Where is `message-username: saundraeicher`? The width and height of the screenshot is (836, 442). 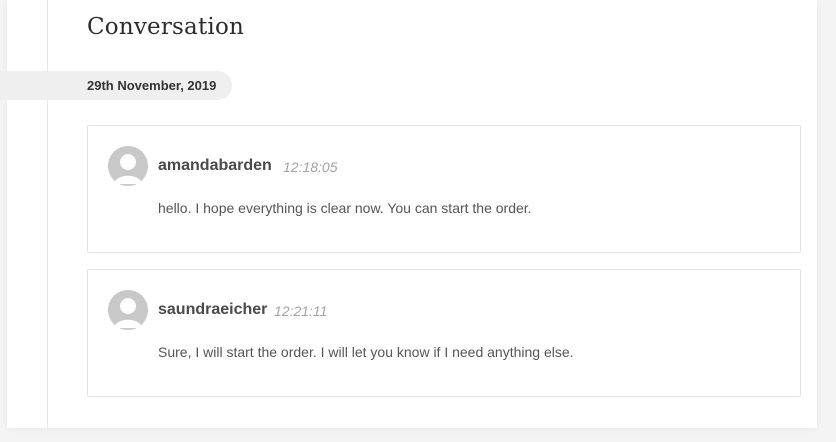 message-username: saundraeicher is located at coordinates (212, 310).